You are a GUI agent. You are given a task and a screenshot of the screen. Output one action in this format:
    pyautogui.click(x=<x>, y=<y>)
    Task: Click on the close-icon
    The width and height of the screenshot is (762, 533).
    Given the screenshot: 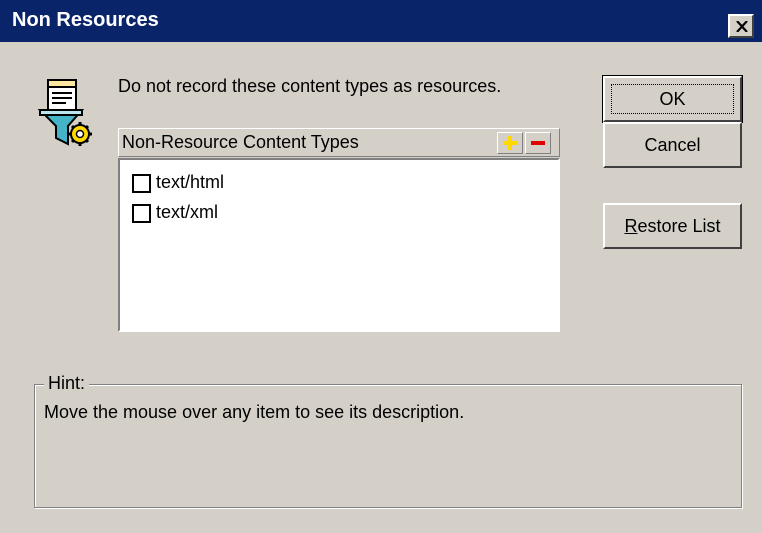 What is the action you would take?
    pyautogui.click(x=742, y=26)
    